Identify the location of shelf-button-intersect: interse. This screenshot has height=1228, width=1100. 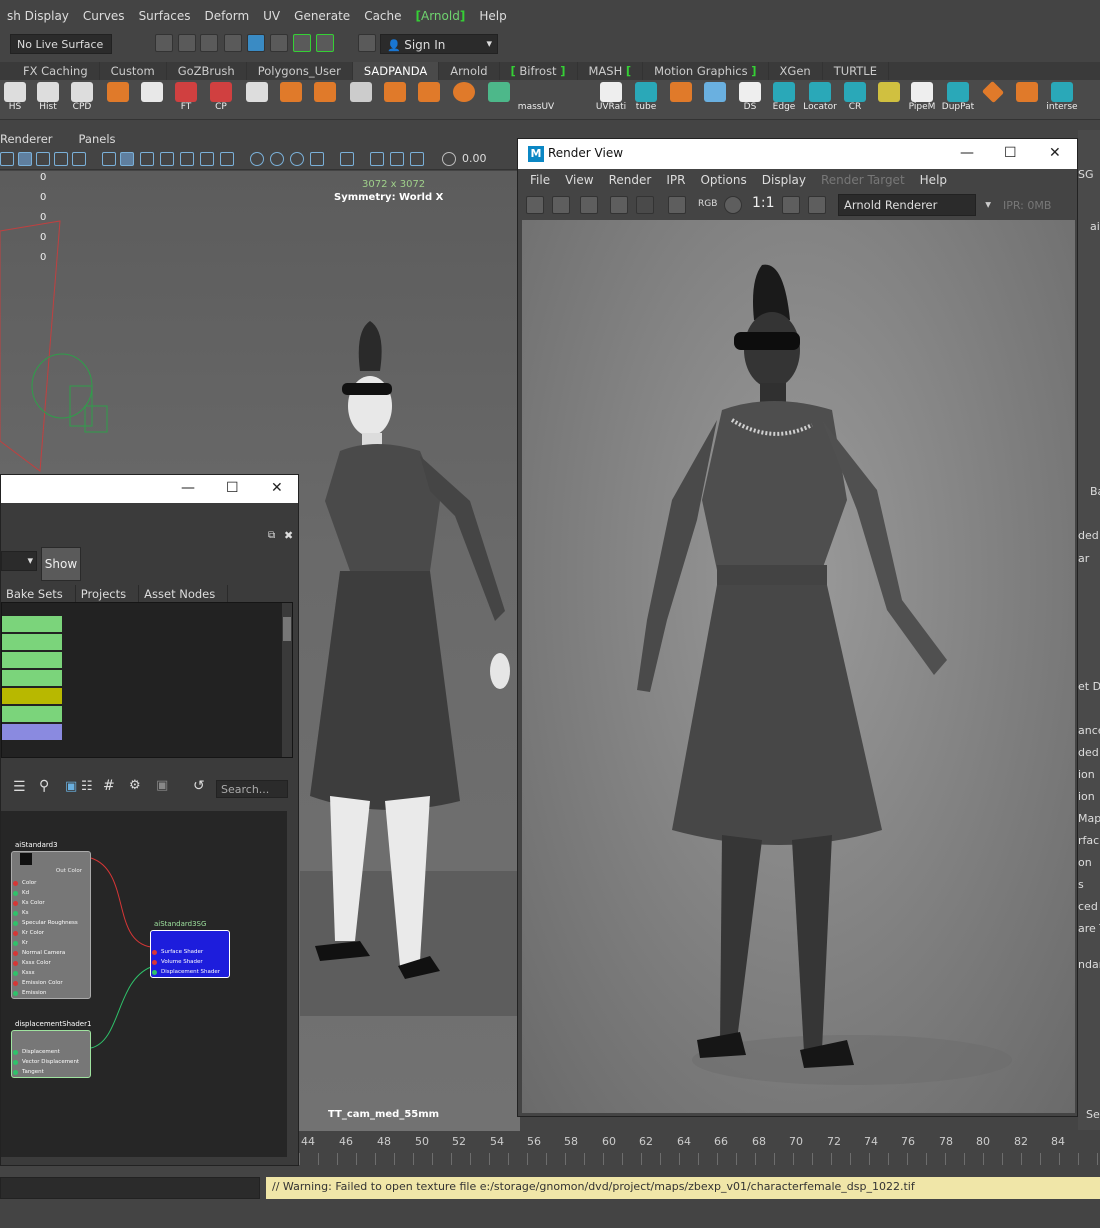
(1062, 99).